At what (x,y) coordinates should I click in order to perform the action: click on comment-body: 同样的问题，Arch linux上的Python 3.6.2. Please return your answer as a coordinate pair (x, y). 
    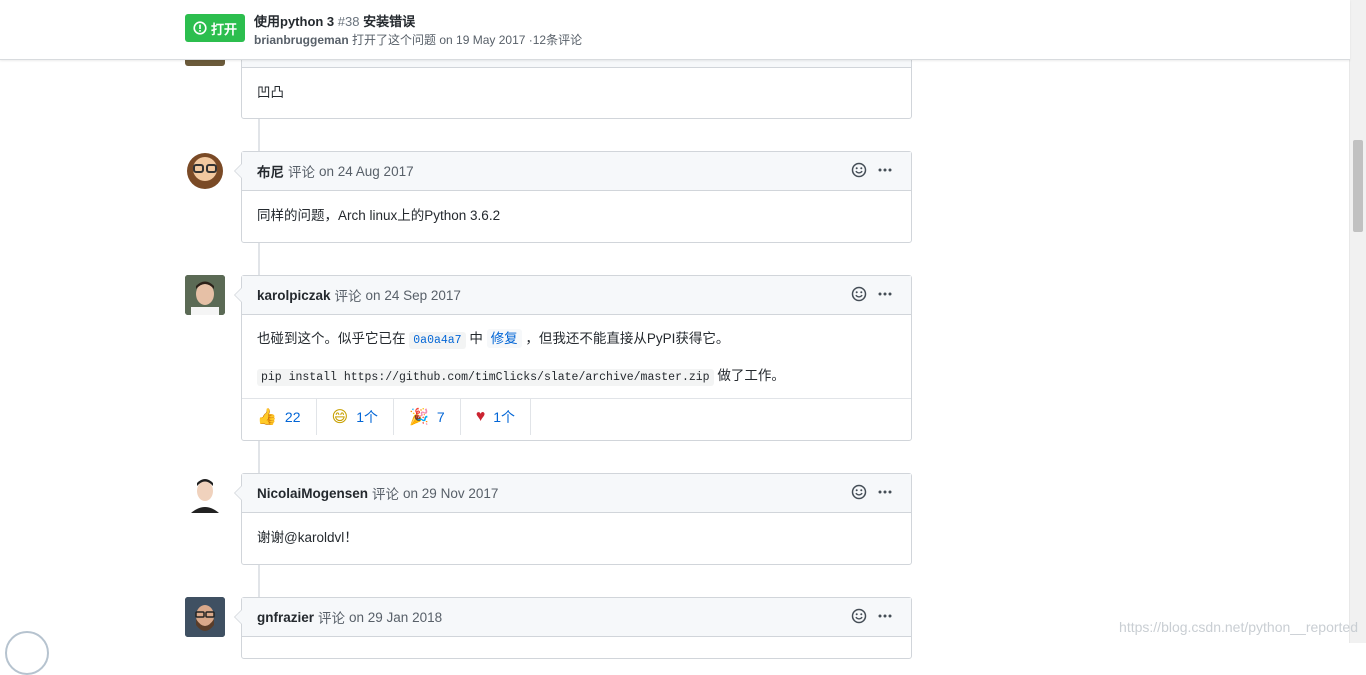
    Looking at the image, I should click on (576, 216).